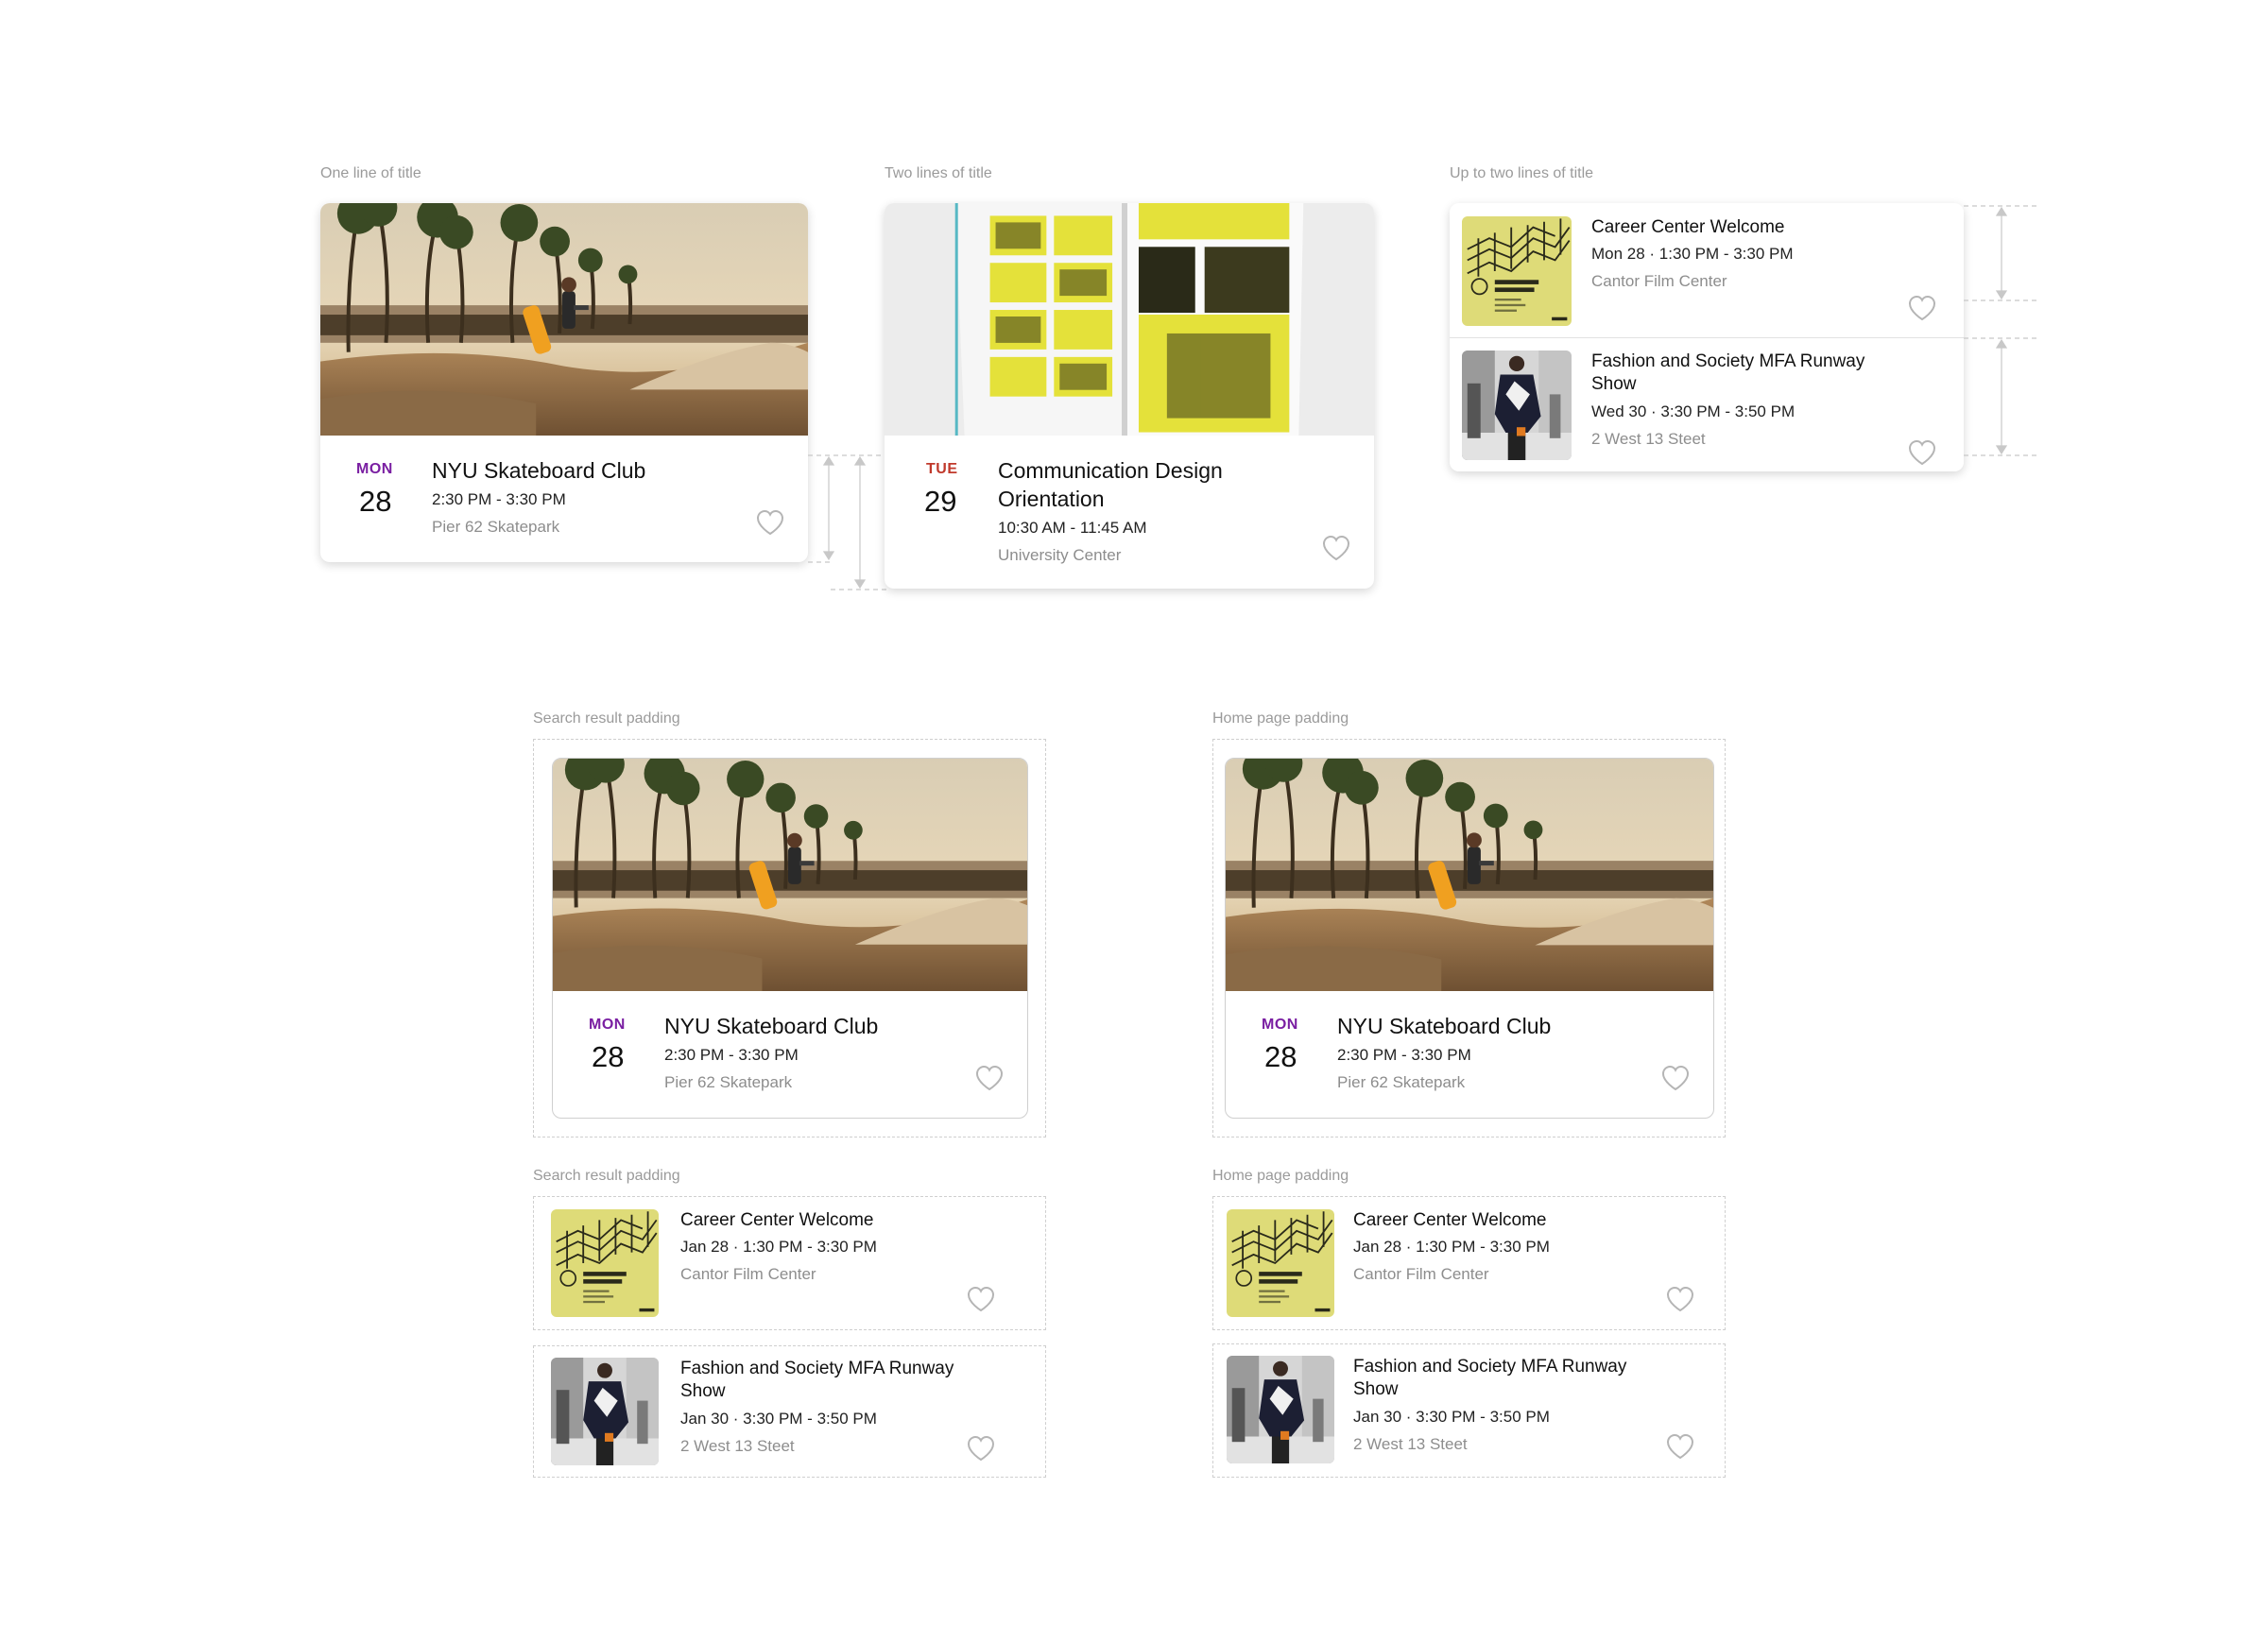 The height and width of the screenshot is (1625, 2268). What do you see at coordinates (1110, 485) in the screenshot?
I see `event-title: Communication Design Orientation` at bounding box center [1110, 485].